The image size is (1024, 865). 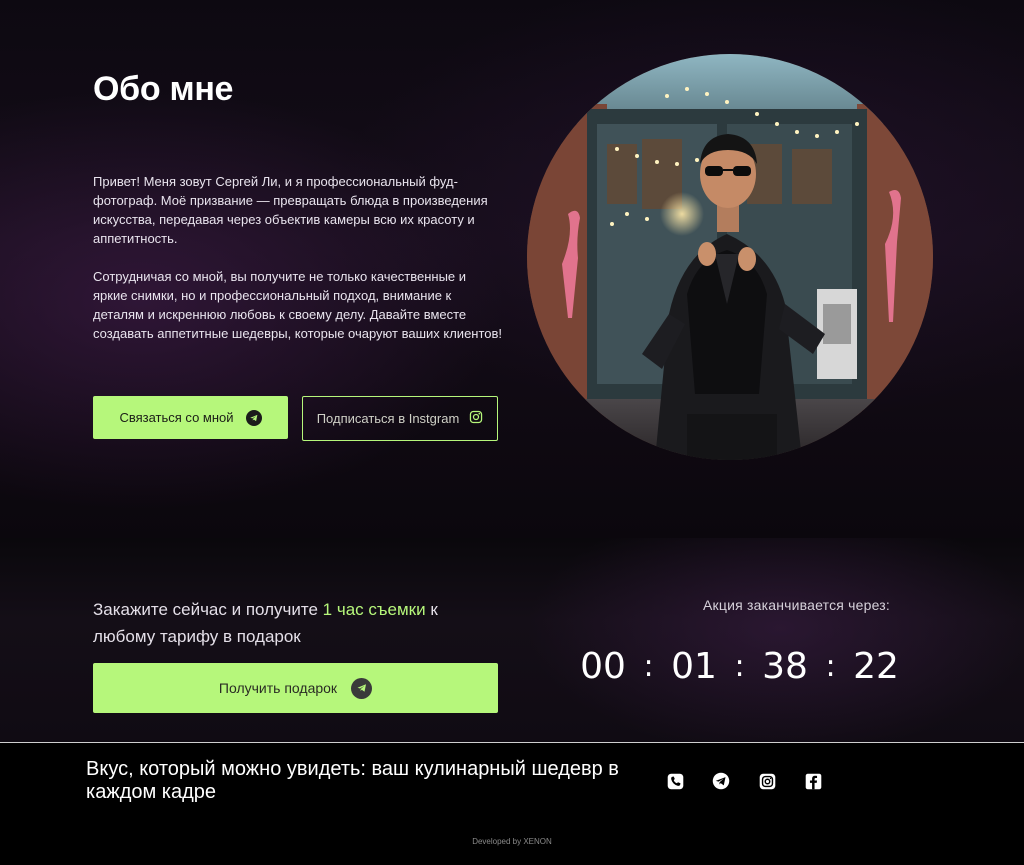 I want to click on gift-button-label: Получить подарок, so click(x=278, y=688).